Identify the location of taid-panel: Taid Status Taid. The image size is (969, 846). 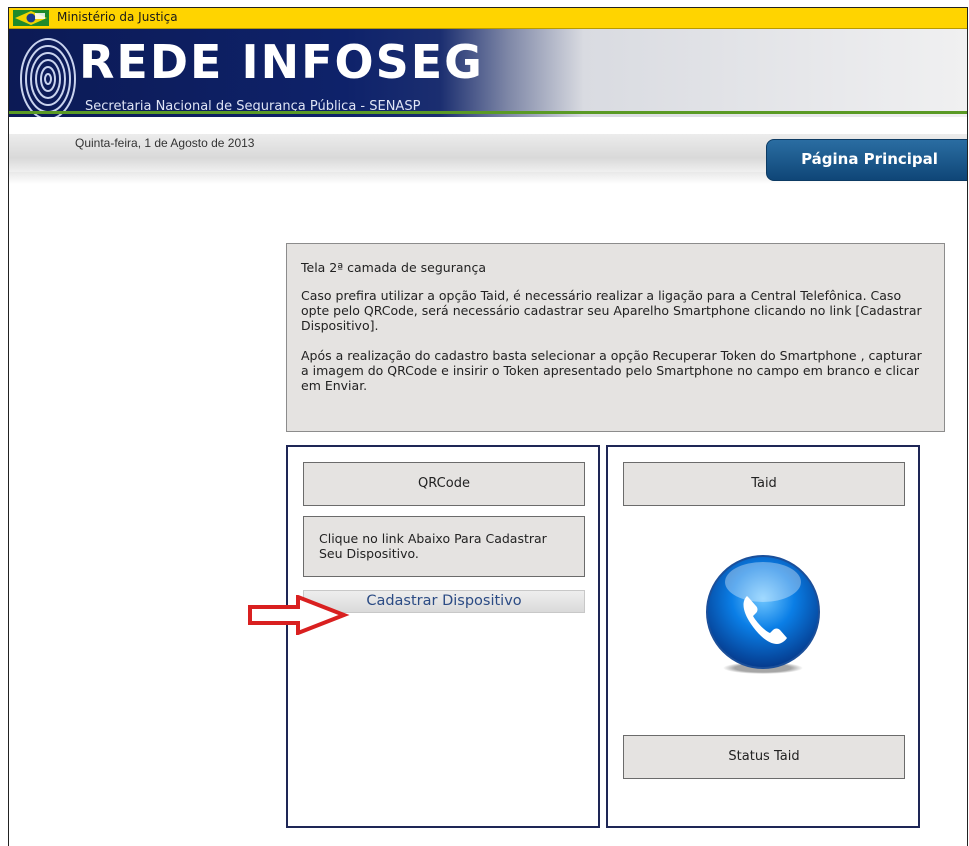
(763, 636).